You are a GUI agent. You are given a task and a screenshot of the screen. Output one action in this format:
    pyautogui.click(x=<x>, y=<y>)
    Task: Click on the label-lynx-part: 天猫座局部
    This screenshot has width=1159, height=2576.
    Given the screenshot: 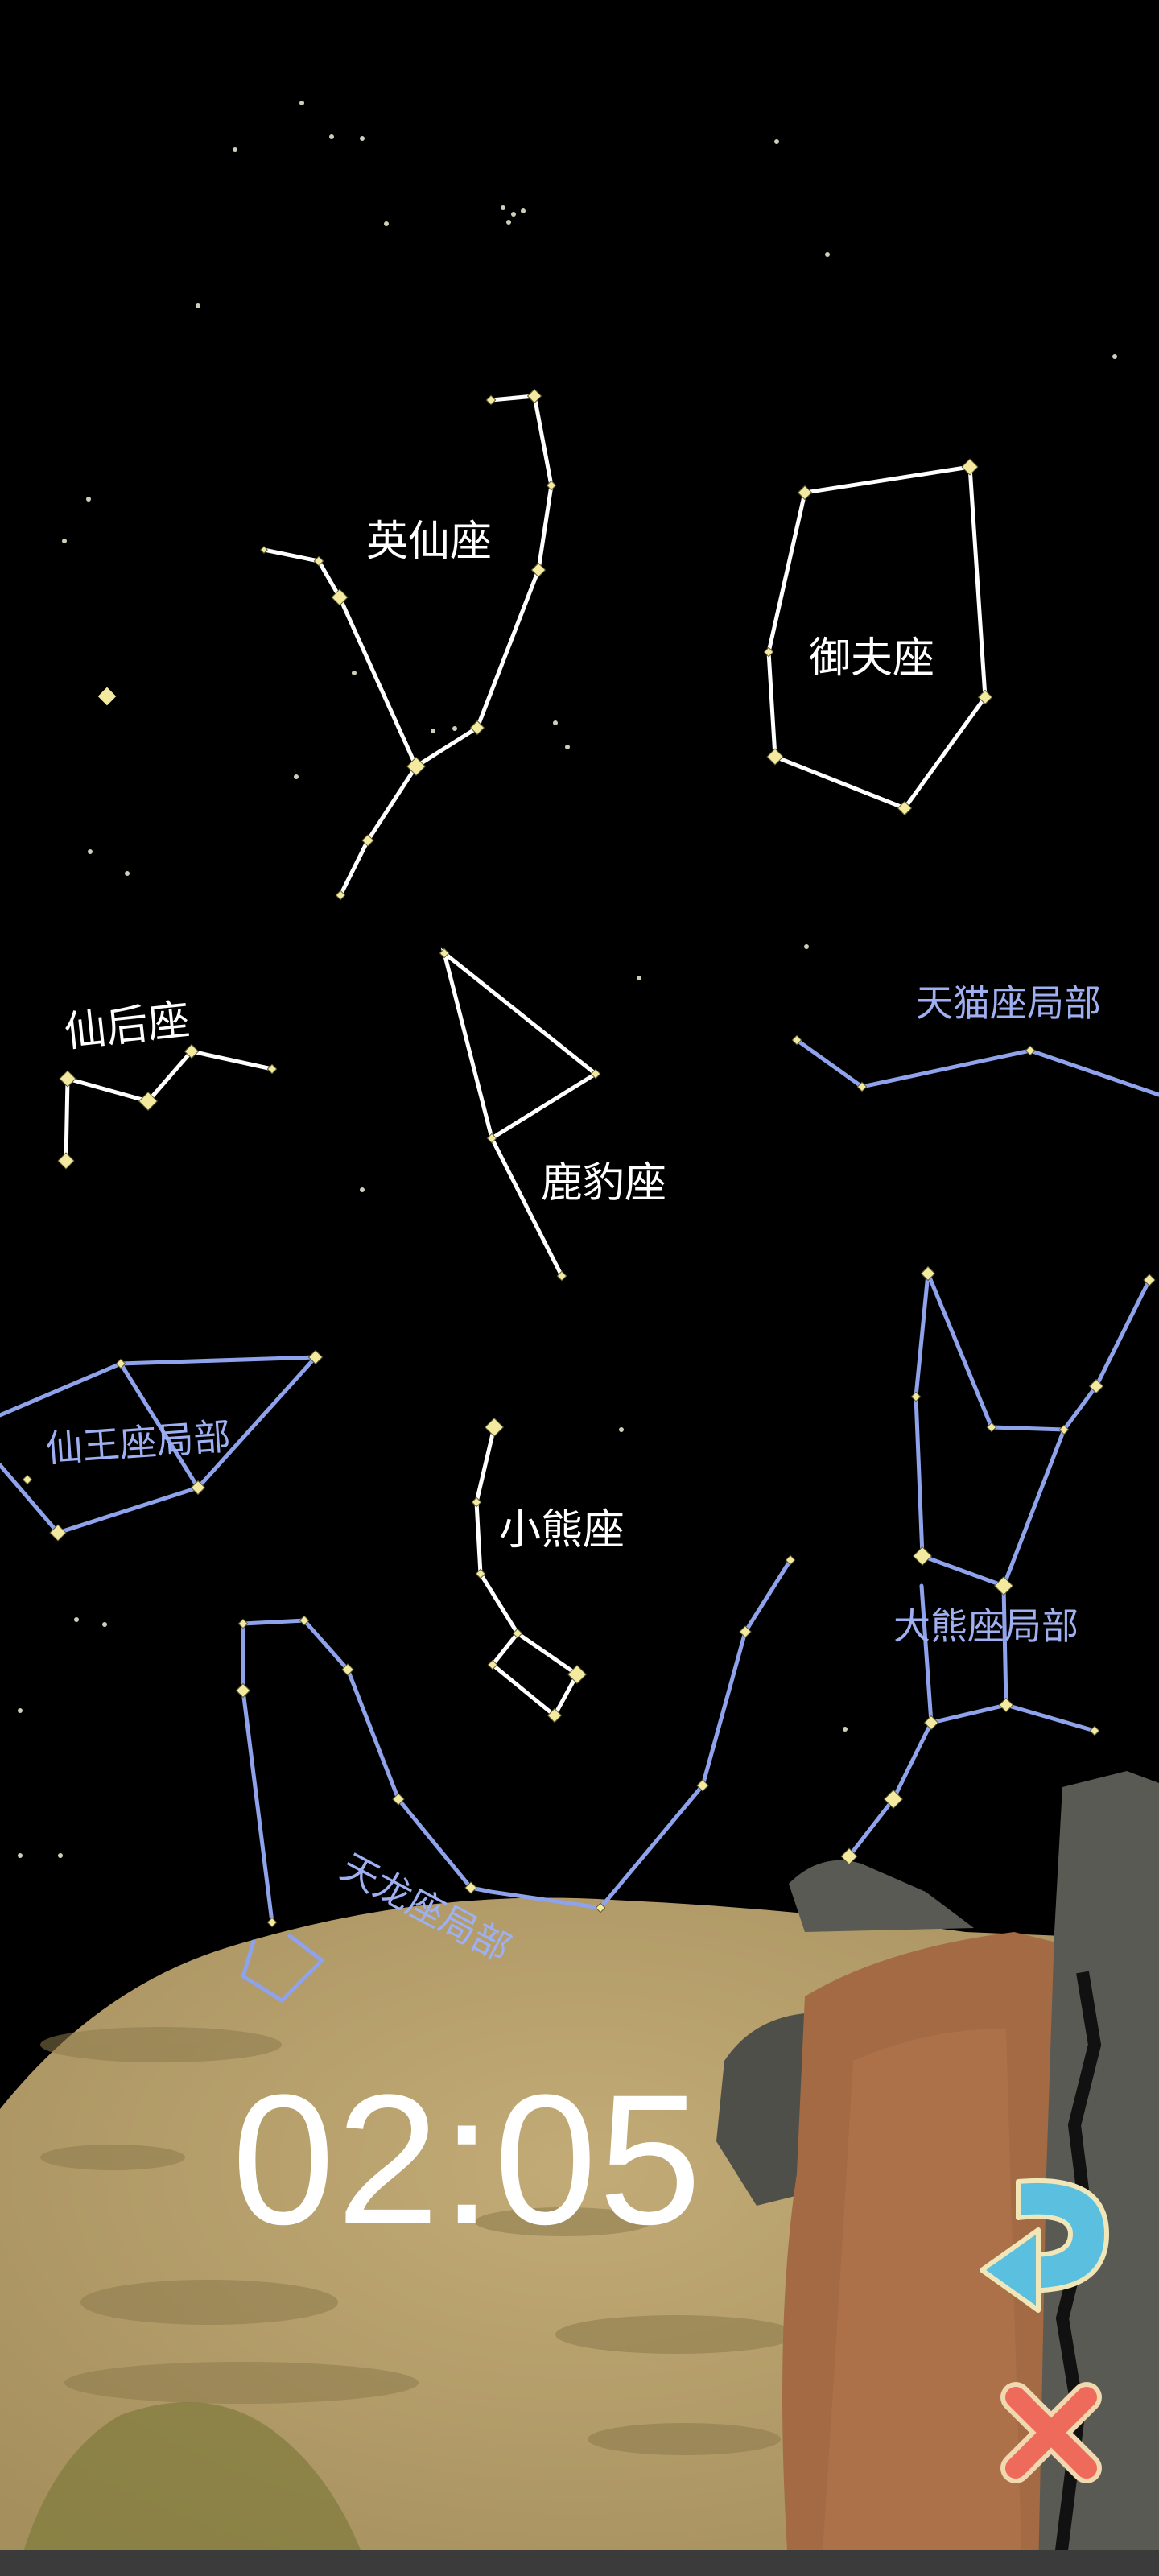 What is the action you would take?
    pyautogui.click(x=1008, y=1003)
    